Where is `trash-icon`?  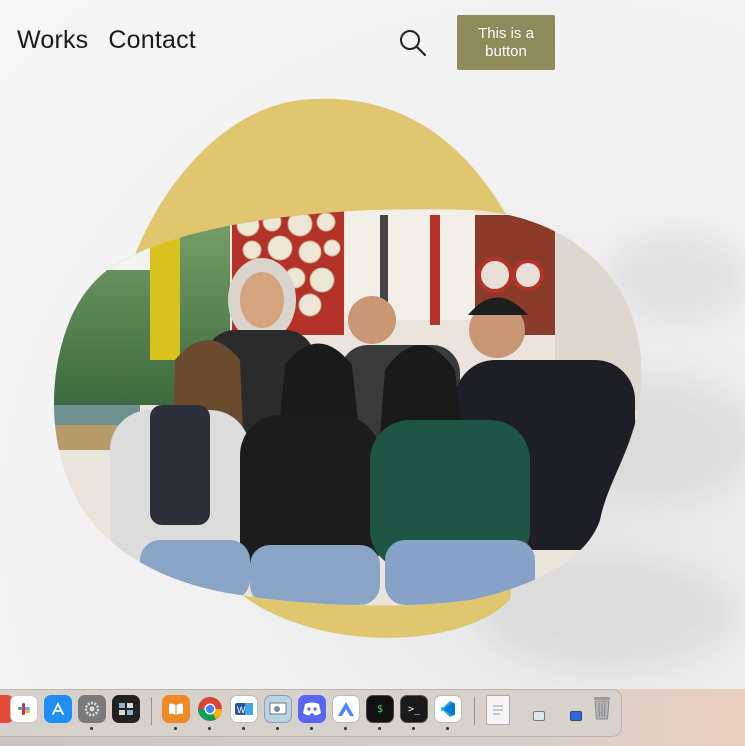
trash-icon is located at coordinates (602, 707).